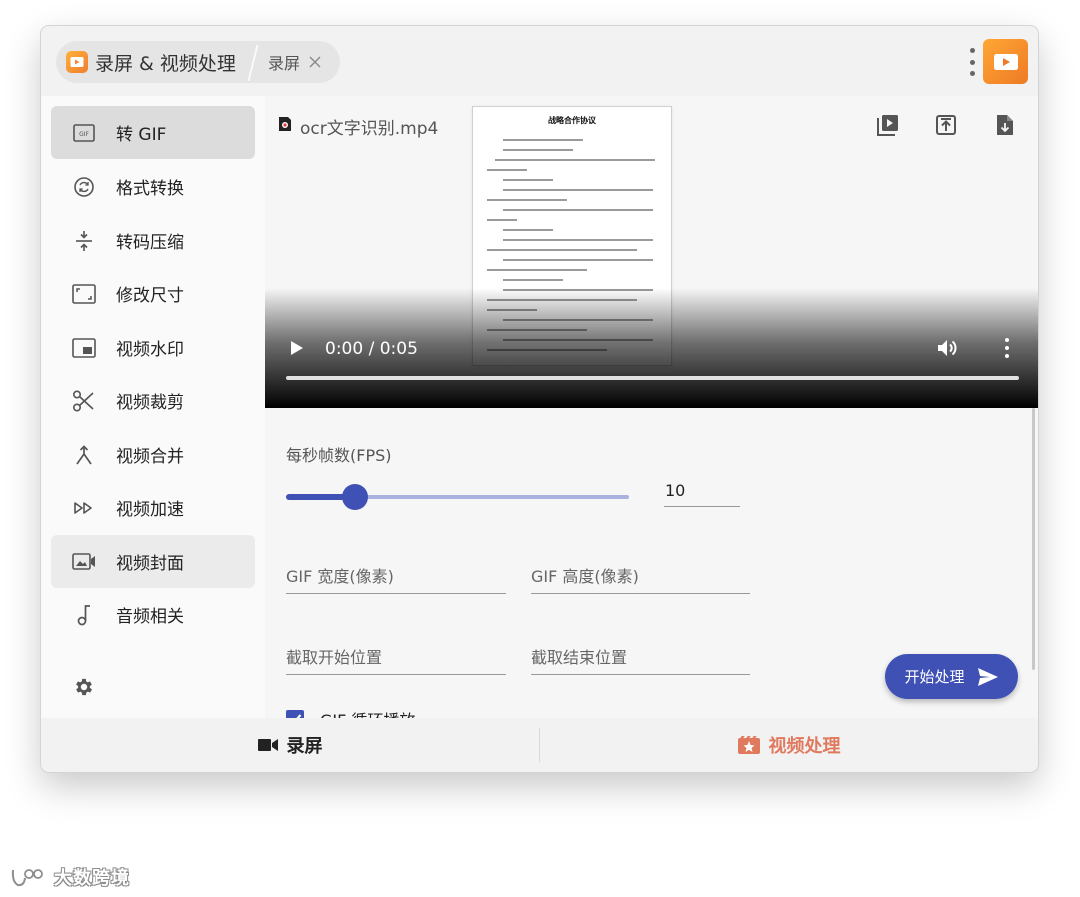 The height and width of the screenshot is (897, 1080). I want to click on watermark: 大数跨境, so click(70, 877).